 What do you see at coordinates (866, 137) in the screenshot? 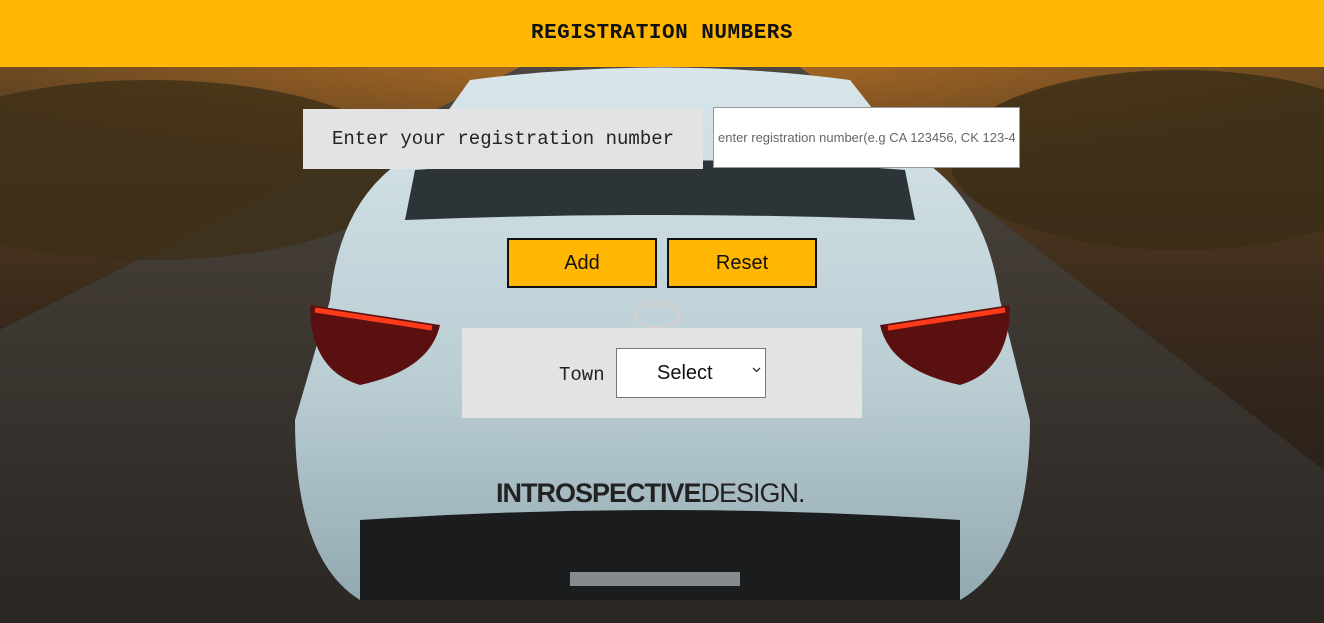
I see `registration-input` at bounding box center [866, 137].